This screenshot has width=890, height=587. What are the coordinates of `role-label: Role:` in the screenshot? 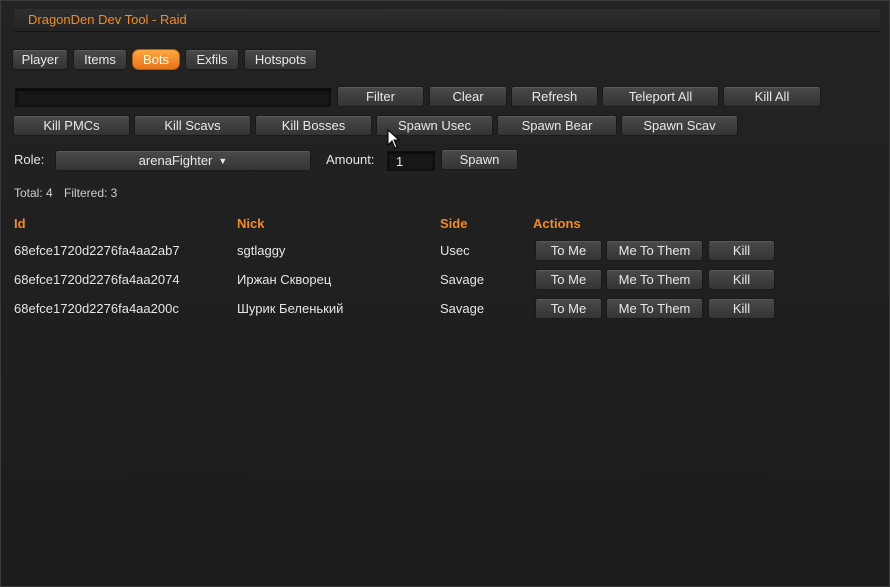 It's located at (29, 159).